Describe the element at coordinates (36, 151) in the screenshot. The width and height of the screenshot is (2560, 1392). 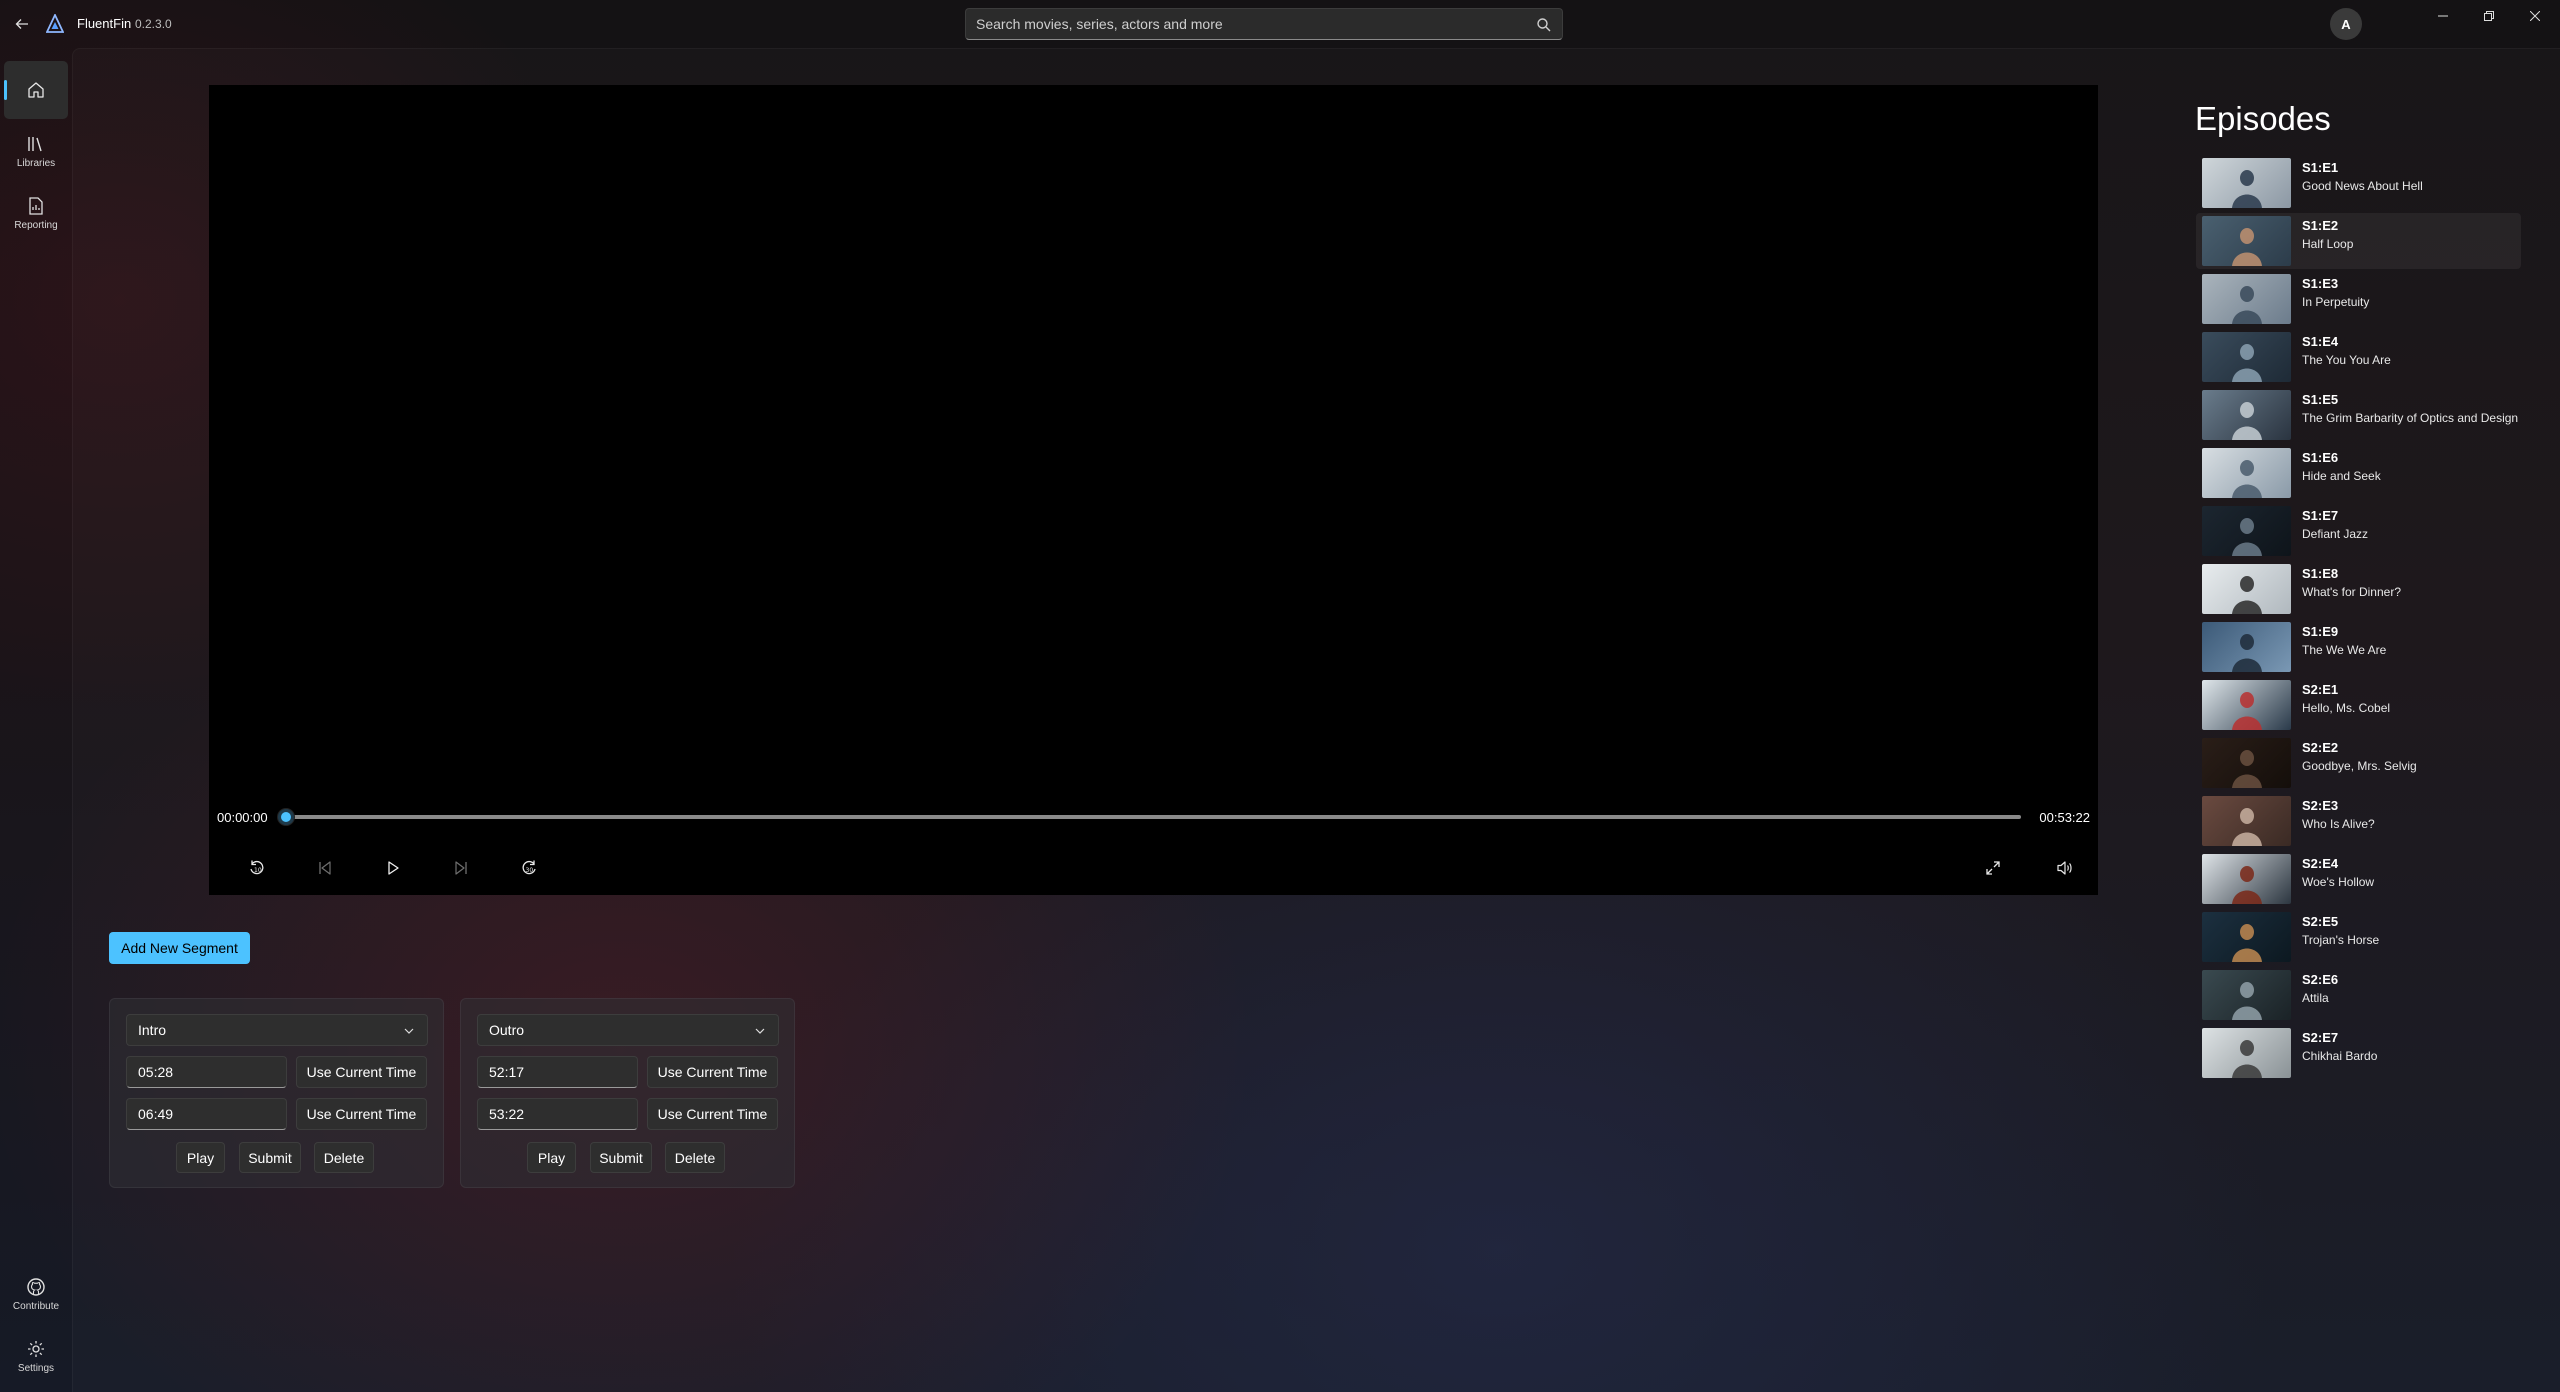
I see `nav-item-libraries: Libraries` at that location.